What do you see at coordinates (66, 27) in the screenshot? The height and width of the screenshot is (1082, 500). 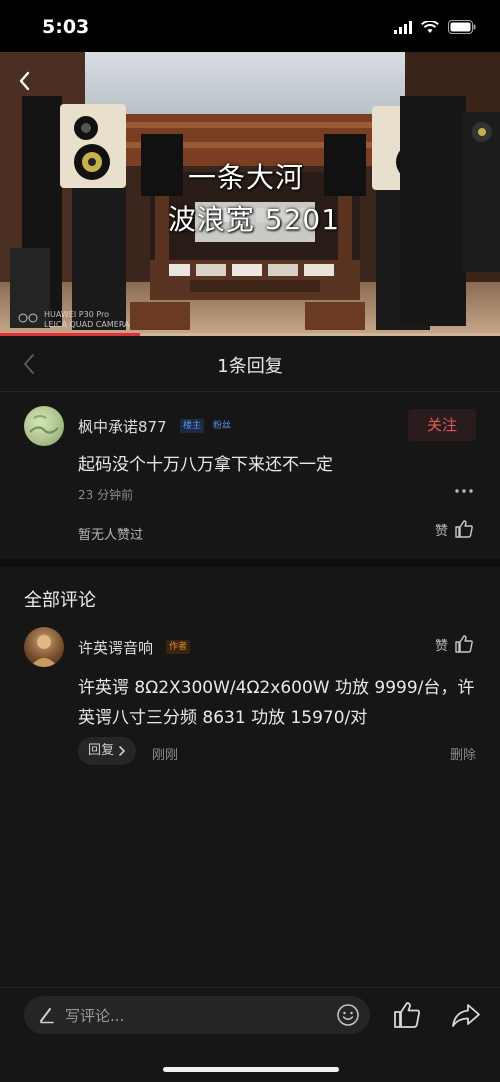 I see `status-time: 5:03` at bounding box center [66, 27].